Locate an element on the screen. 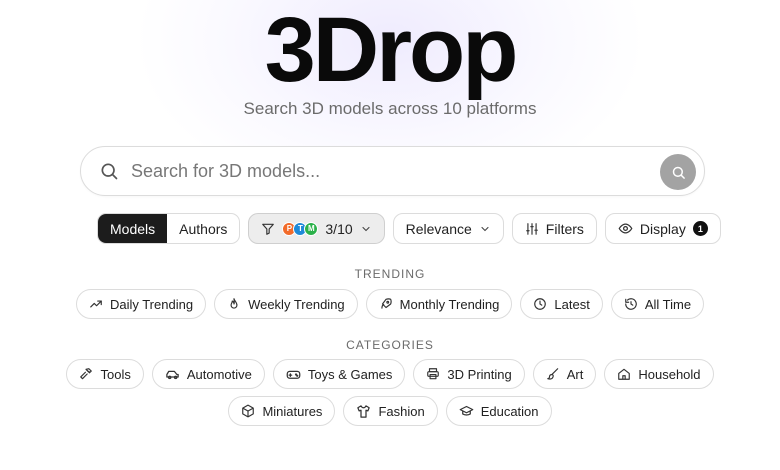 This screenshot has width=780, height=470. car-icon is located at coordinates (172, 374).